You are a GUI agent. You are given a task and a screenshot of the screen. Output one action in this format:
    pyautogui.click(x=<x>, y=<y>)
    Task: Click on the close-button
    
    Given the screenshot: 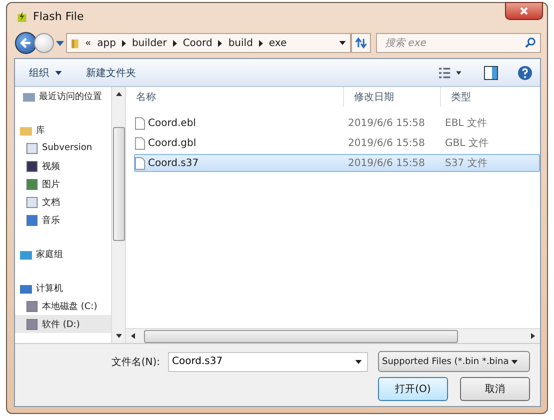 What is the action you would take?
    pyautogui.click(x=524, y=11)
    